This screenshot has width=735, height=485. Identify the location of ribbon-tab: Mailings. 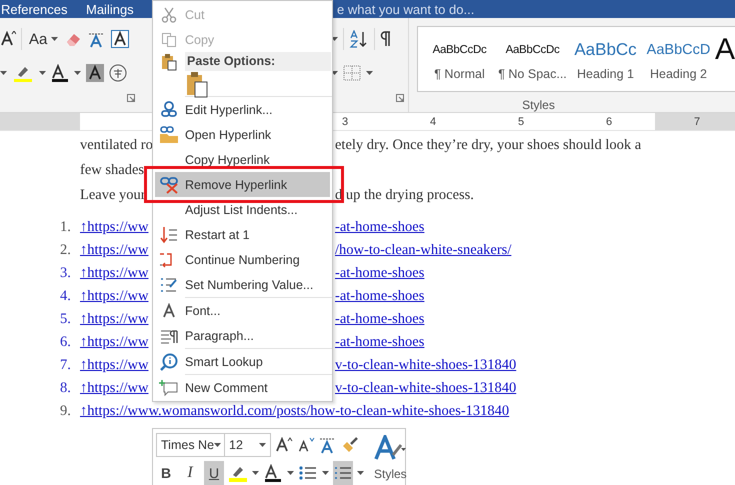
(109, 9).